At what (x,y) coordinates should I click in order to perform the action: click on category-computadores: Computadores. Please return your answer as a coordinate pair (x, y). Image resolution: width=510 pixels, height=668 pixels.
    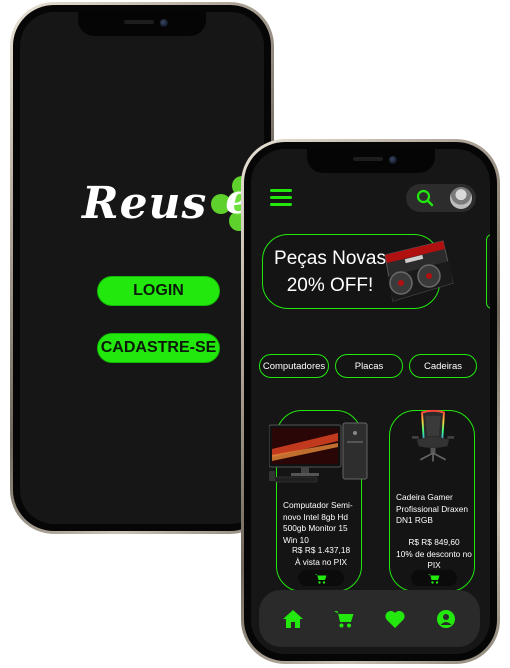
    Looking at the image, I should click on (294, 366).